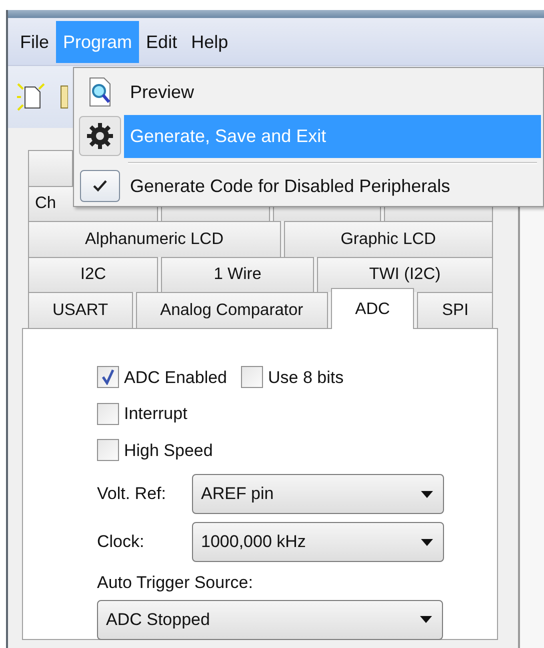 The width and height of the screenshot is (544, 648). Describe the element at coordinates (455, 310) in the screenshot. I see `tab: SPI` at that location.